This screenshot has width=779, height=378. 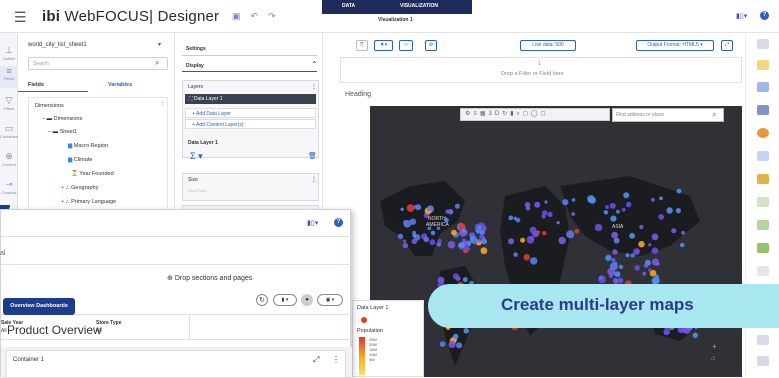 I want to click on field-search-input: Search, so click(x=98, y=63).